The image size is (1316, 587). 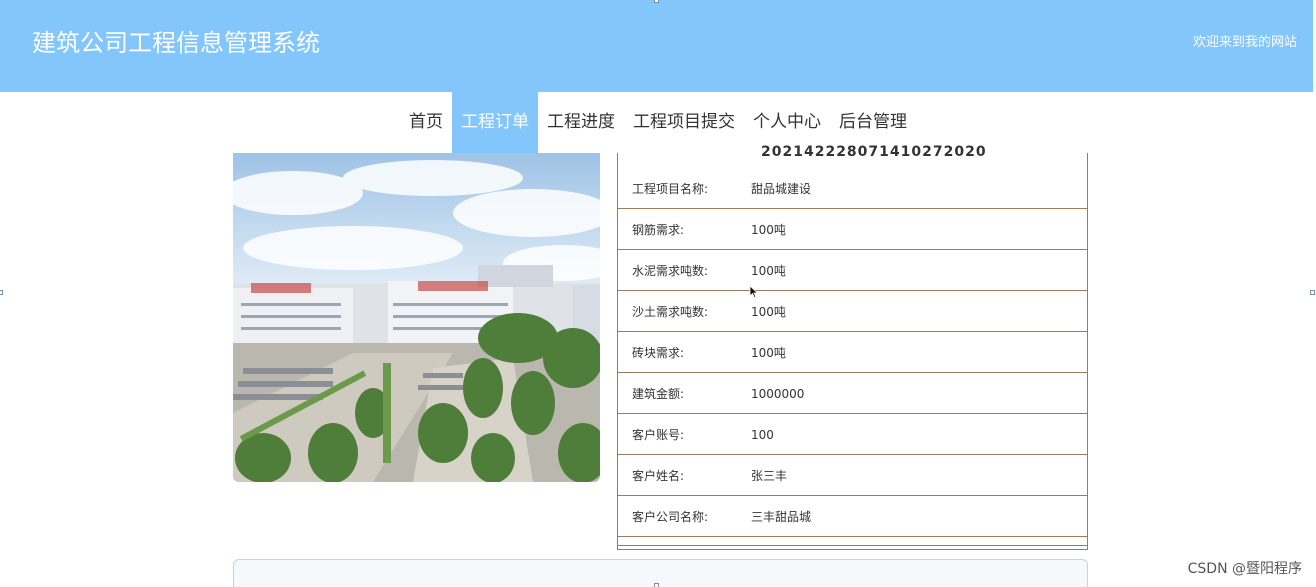 I want to click on detail-row: 客户账号: 100, so click(x=852, y=434).